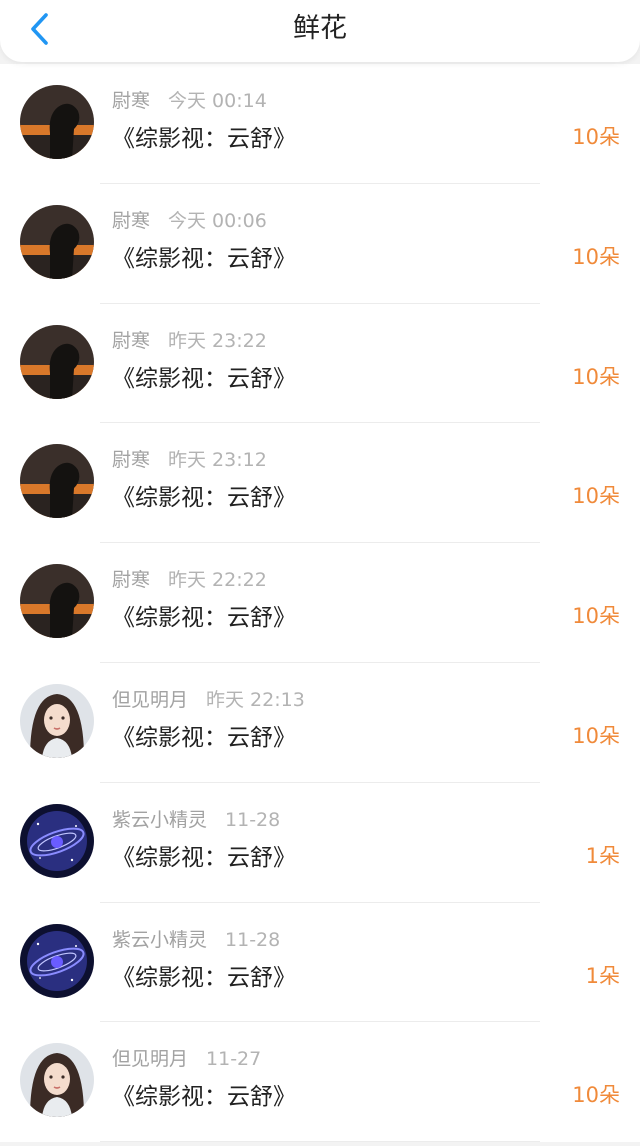 The width and height of the screenshot is (640, 1146). I want to click on record-meta: 但见明月 11-27, so click(186, 1057).